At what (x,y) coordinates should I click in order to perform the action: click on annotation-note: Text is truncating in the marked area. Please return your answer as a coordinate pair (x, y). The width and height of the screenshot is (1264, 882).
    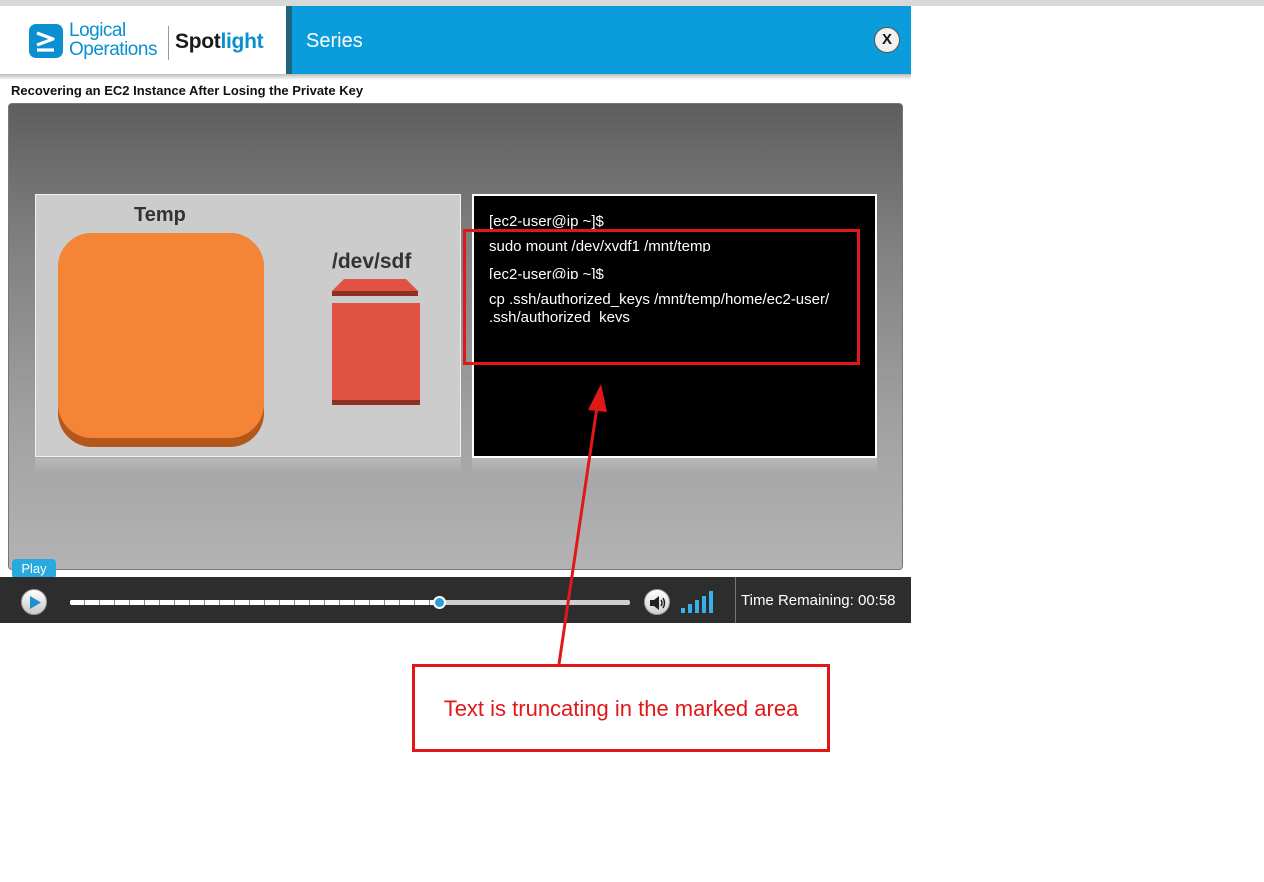
    Looking at the image, I should click on (621, 708).